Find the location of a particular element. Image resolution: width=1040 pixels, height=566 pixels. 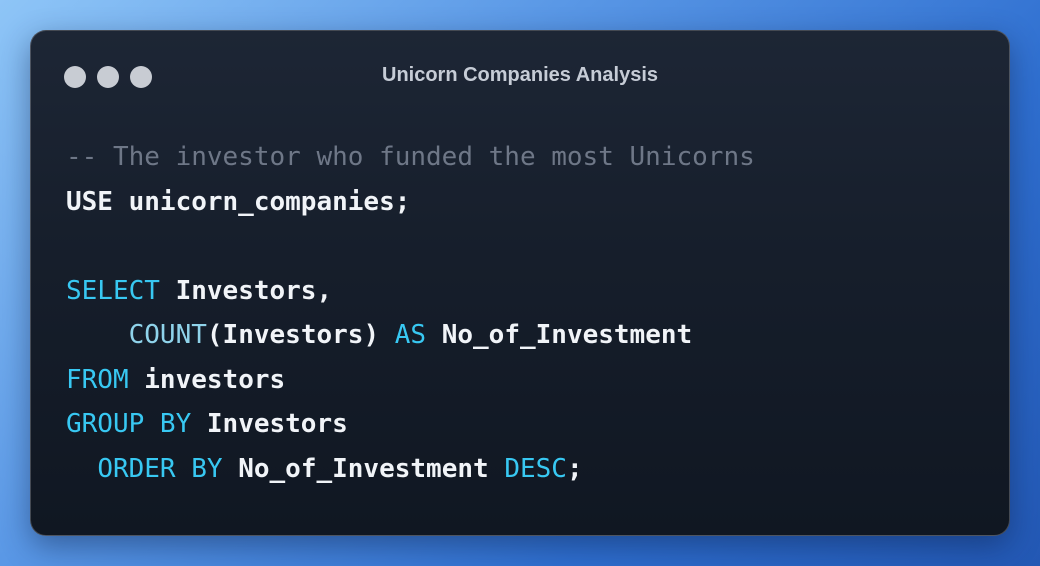

code-token-kw: AS is located at coordinates (410, 335).